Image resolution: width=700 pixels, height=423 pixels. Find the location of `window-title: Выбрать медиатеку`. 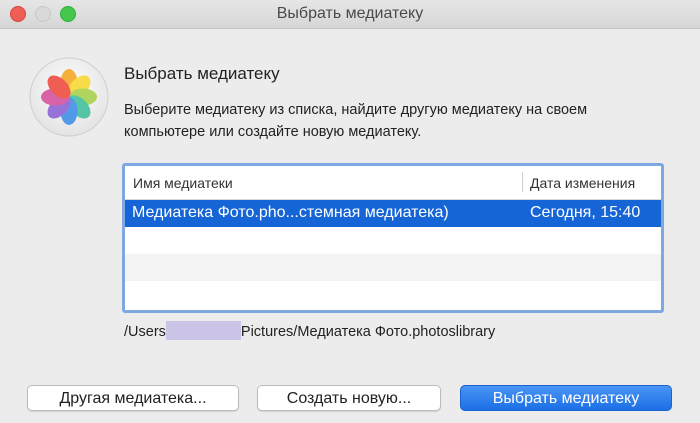

window-title: Выбрать медиатеку is located at coordinates (350, 13).